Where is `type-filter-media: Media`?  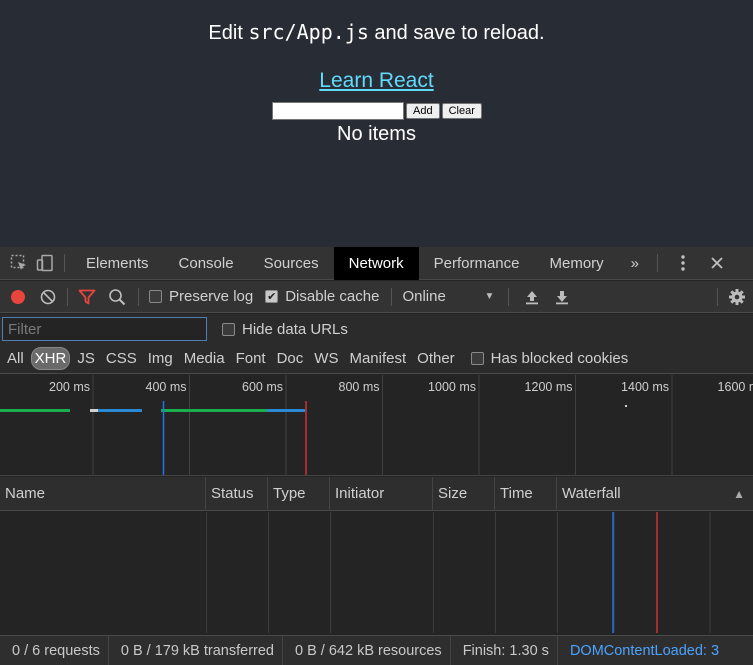 type-filter-media: Media is located at coordinates (204, 358).